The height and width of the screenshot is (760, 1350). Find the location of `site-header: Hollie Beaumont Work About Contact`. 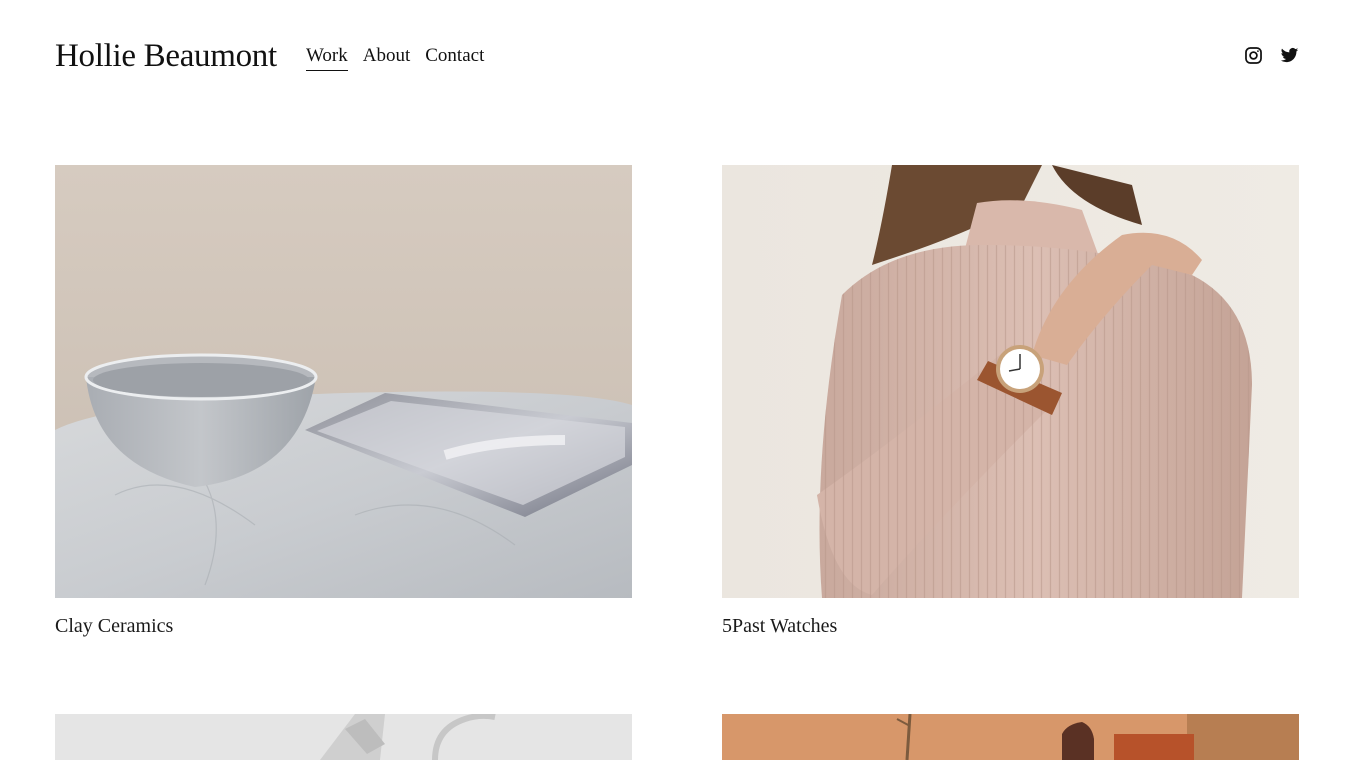

site-header: Hollie Beaumont Work About Contact is located at coordinates (675, 55).